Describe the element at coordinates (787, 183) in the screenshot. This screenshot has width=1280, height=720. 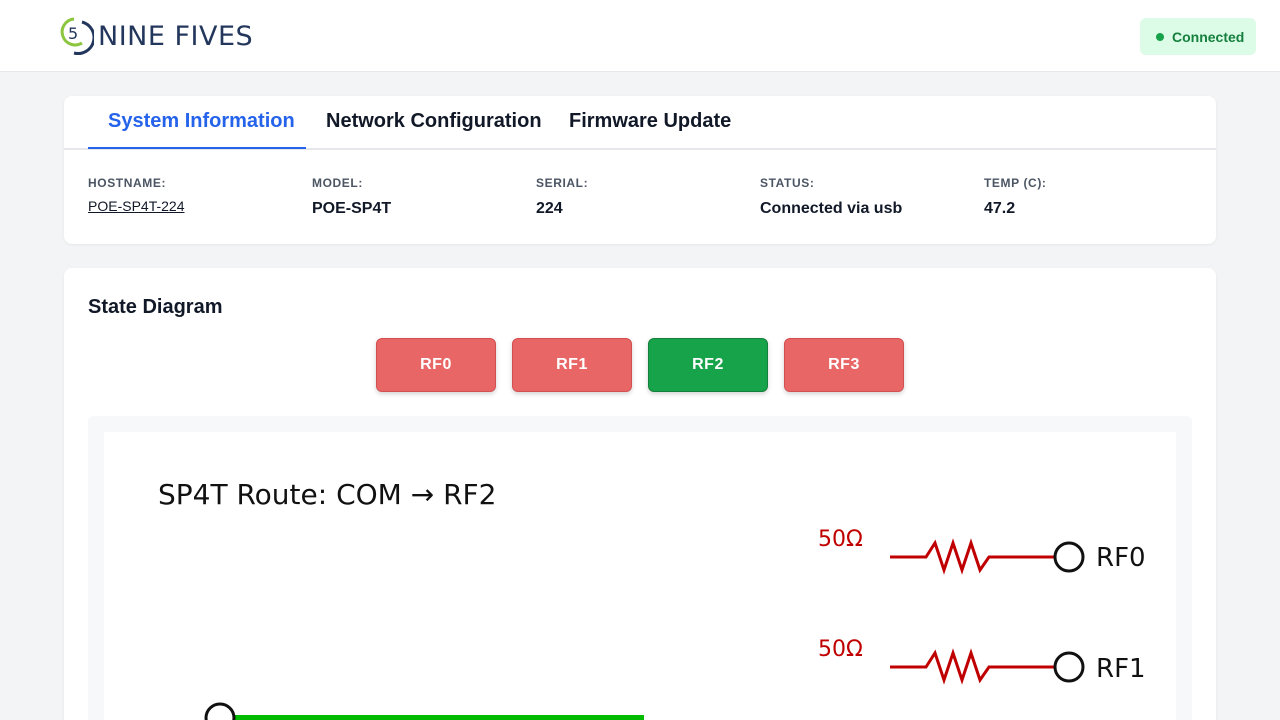
I see `status-label: STATUS:` at that location.